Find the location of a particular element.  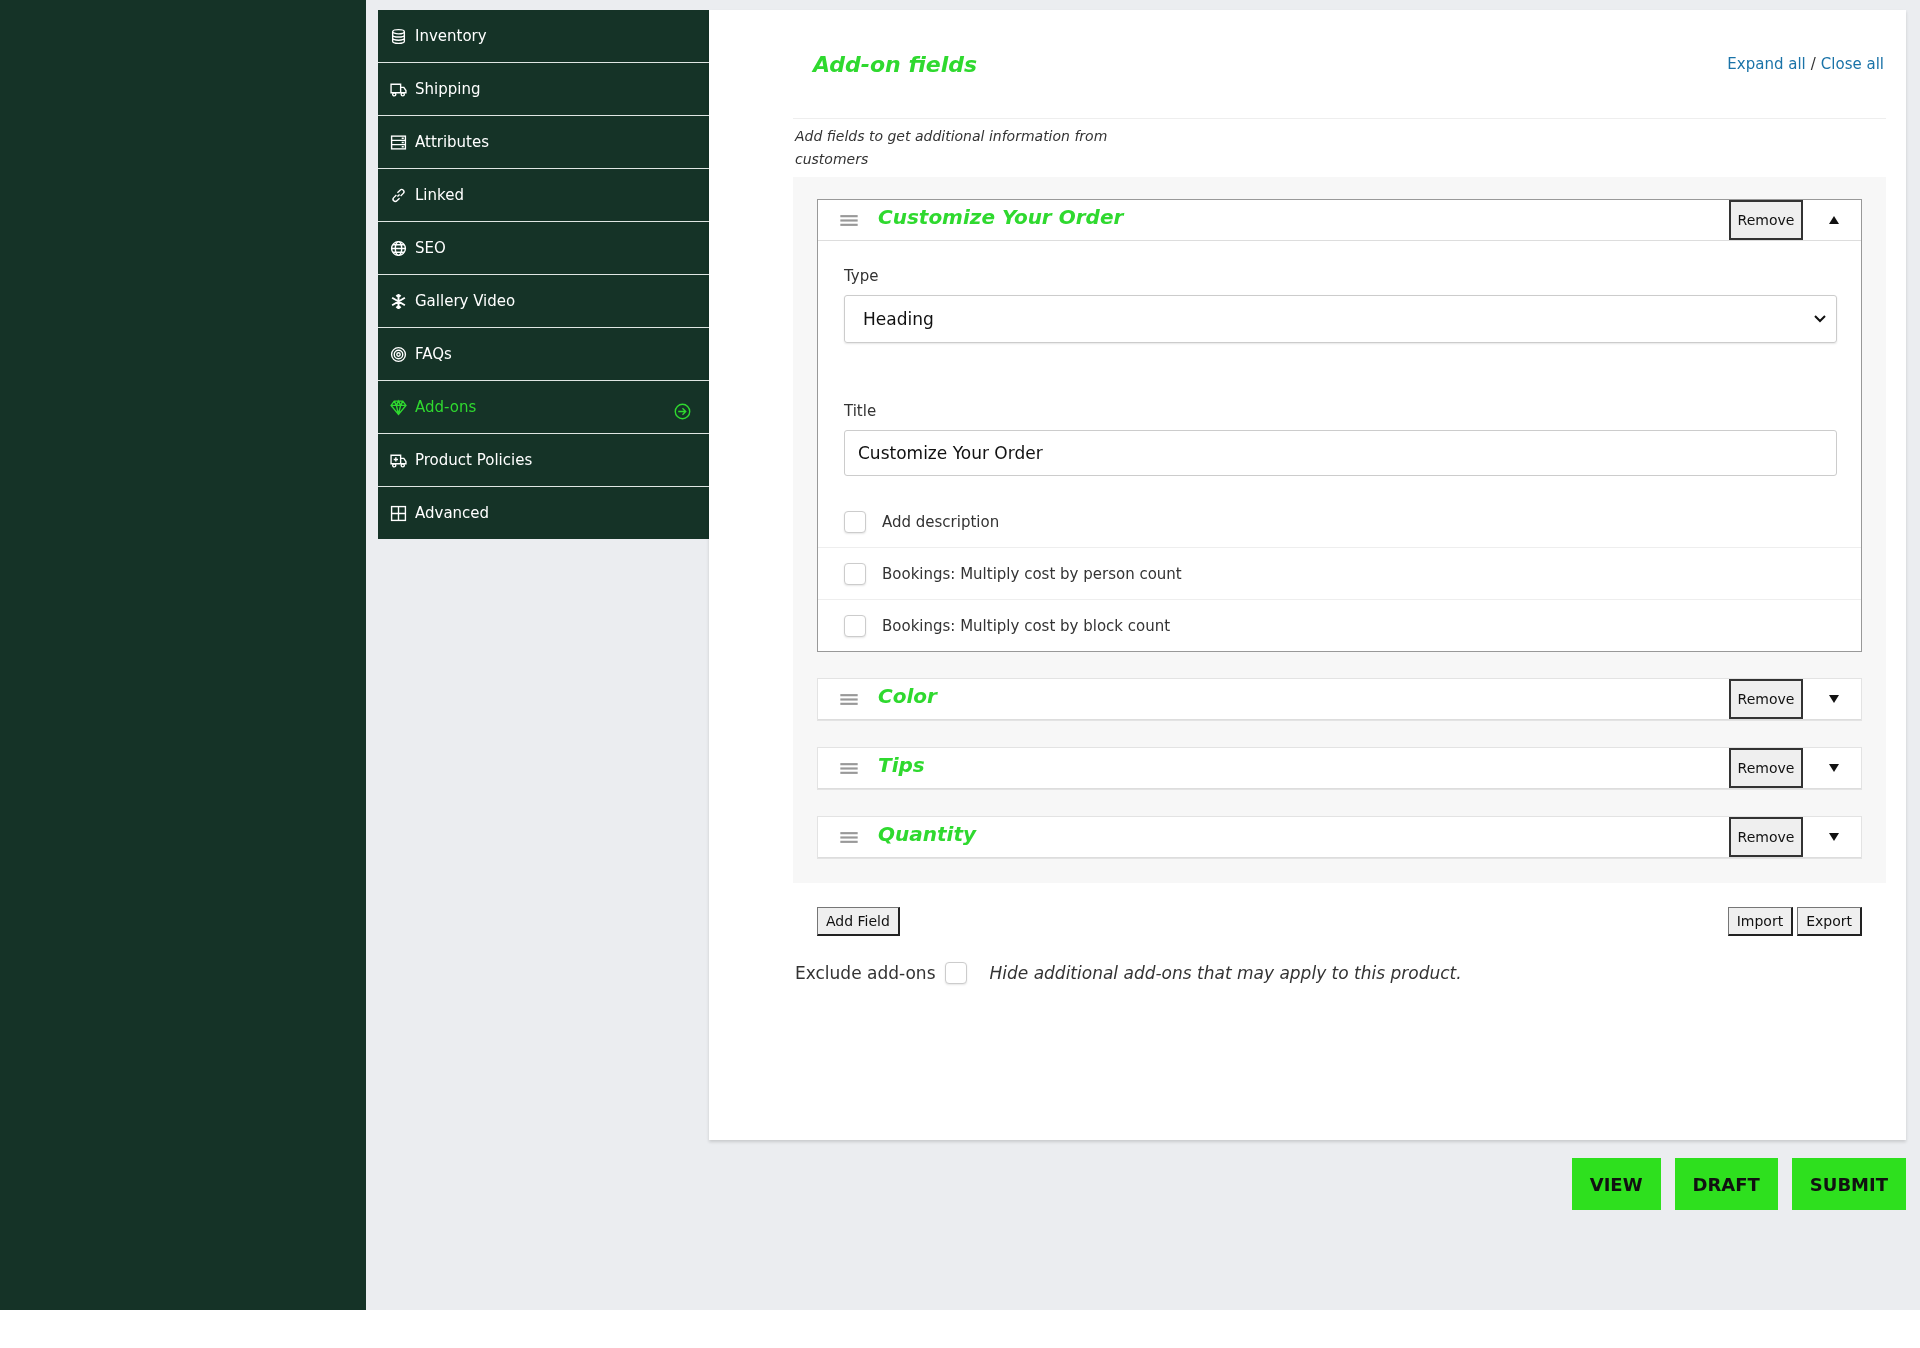

target-icon is located at coordinates (398, 354).